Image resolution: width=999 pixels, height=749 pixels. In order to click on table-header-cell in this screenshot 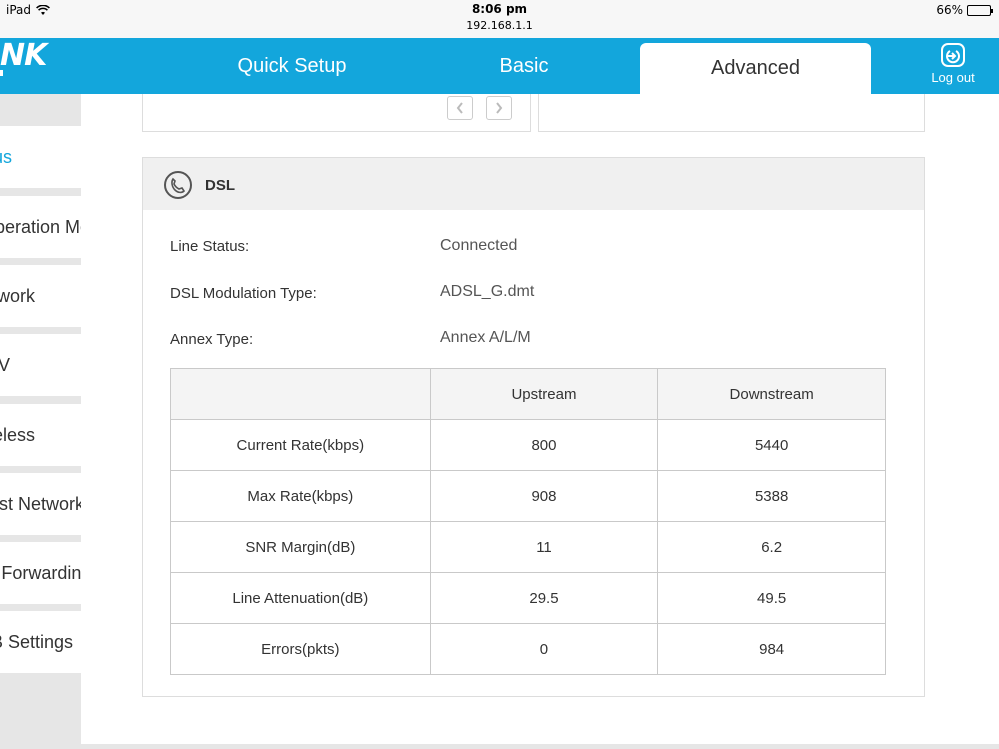, I will do `click(300, 394)`.